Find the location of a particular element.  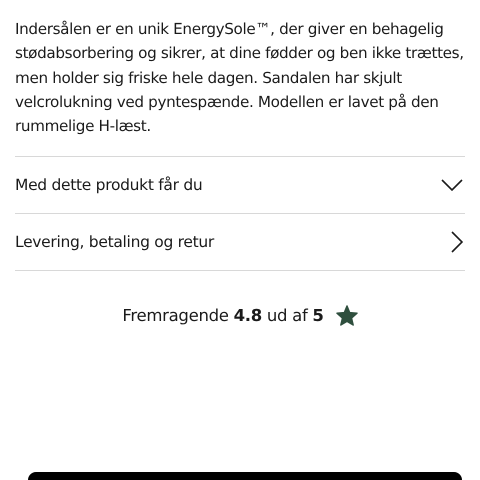

section-label: Levering, betaling og retur is located at coordinates (114, 242).